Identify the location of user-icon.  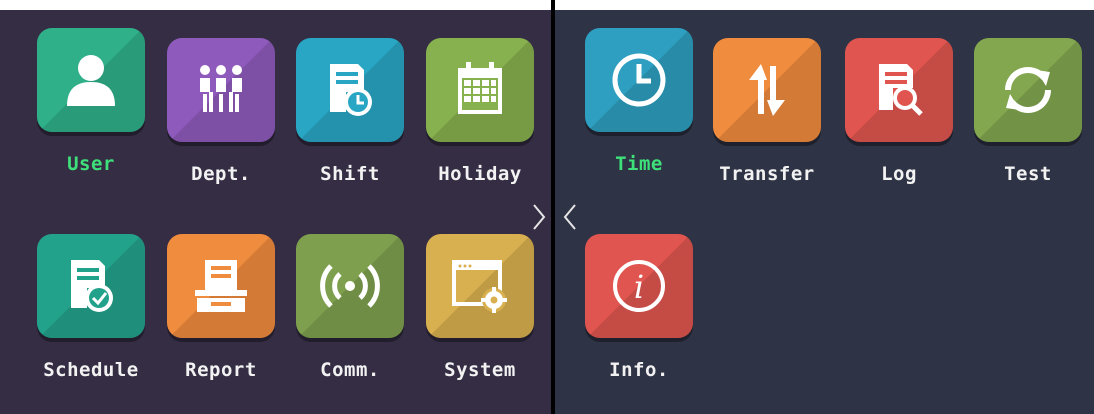
(91, 80).